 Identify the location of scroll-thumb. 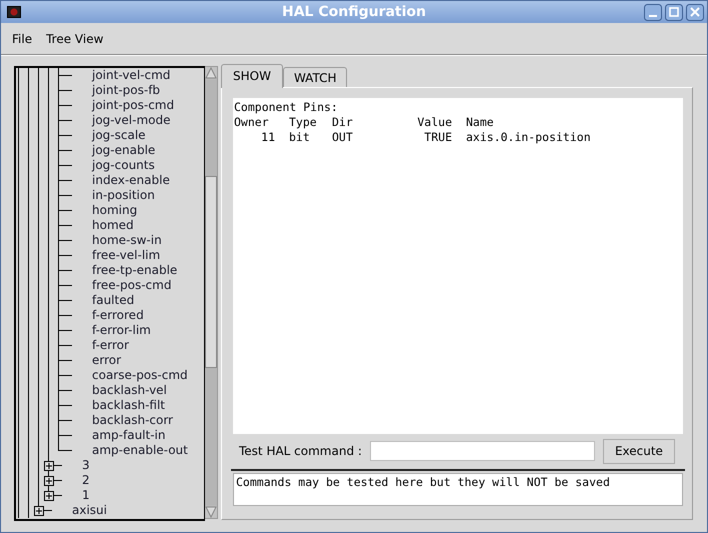
(211, 272).